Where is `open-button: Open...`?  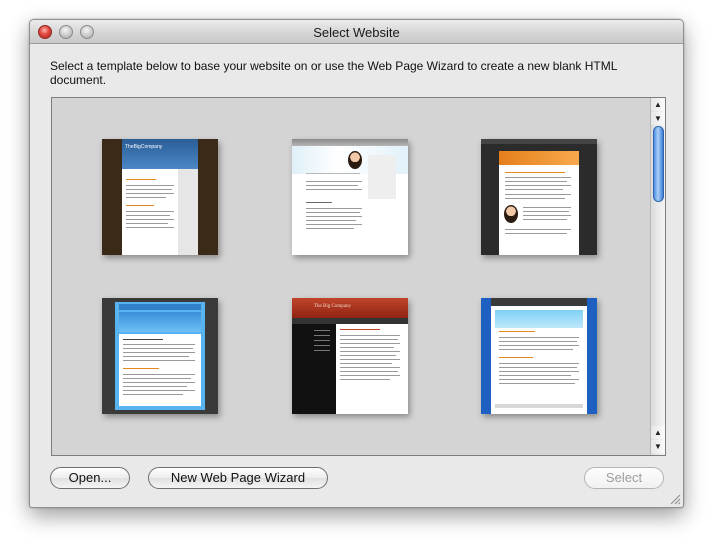 open-button: Open... is located at coordinates (90, 478).